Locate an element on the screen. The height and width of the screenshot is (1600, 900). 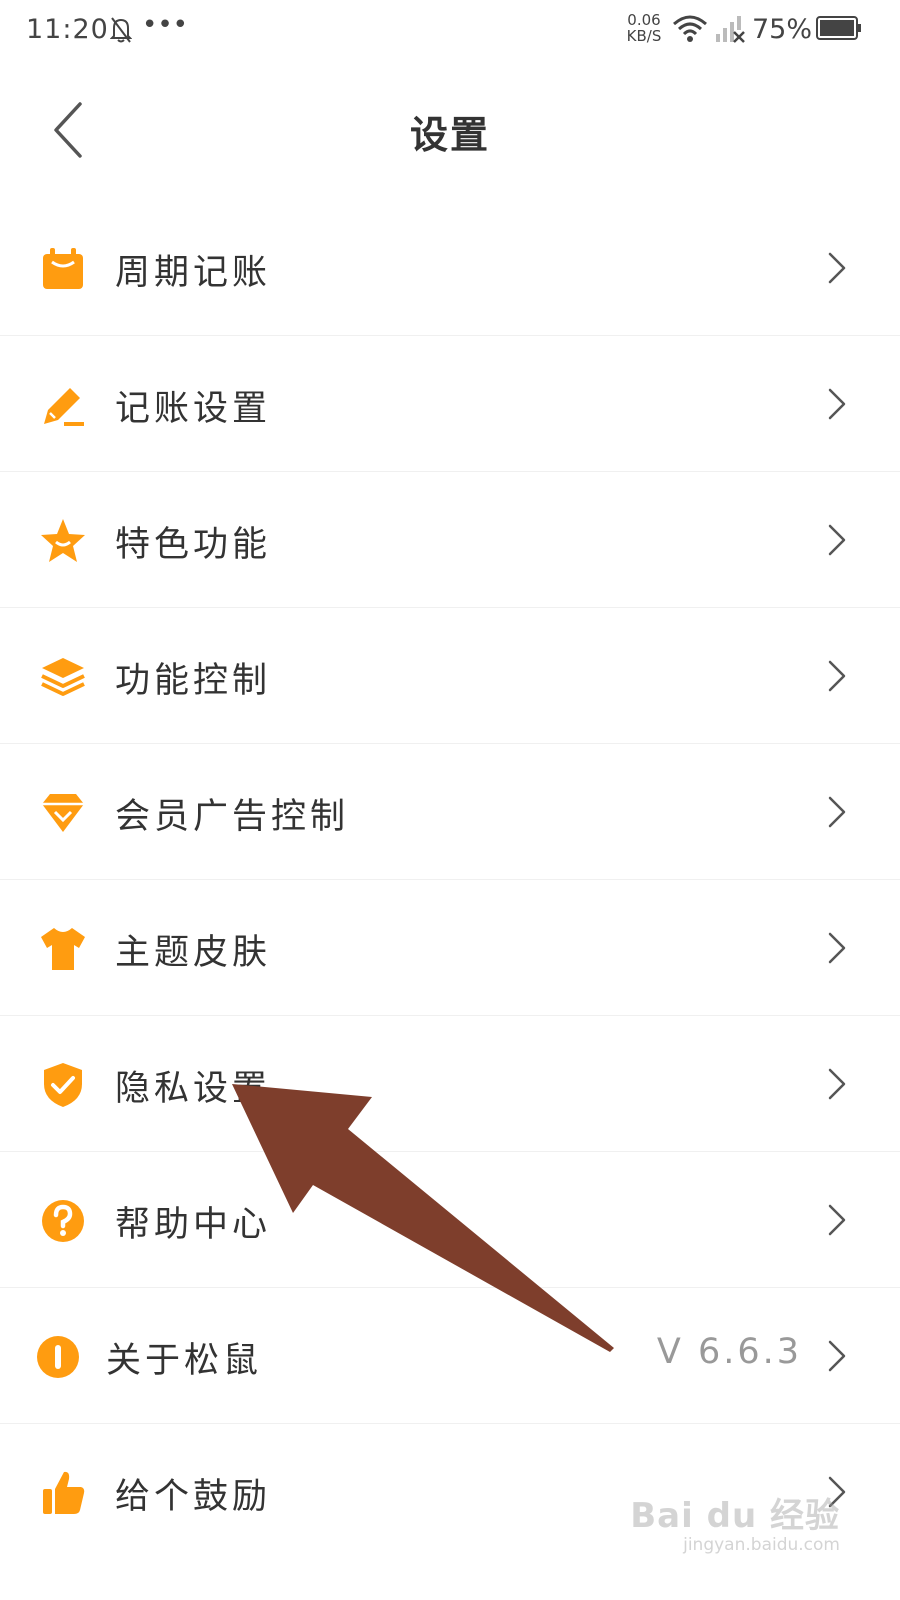
battery-percent: 75% is located at coordinates (782, 29).